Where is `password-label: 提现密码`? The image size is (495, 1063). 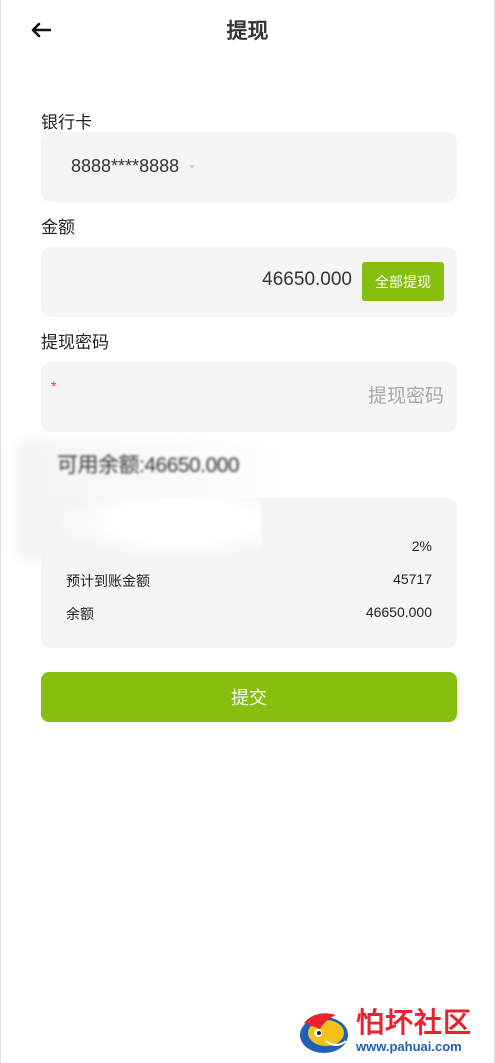
password-label: 提现密码 is located at coordinates (75, 342).